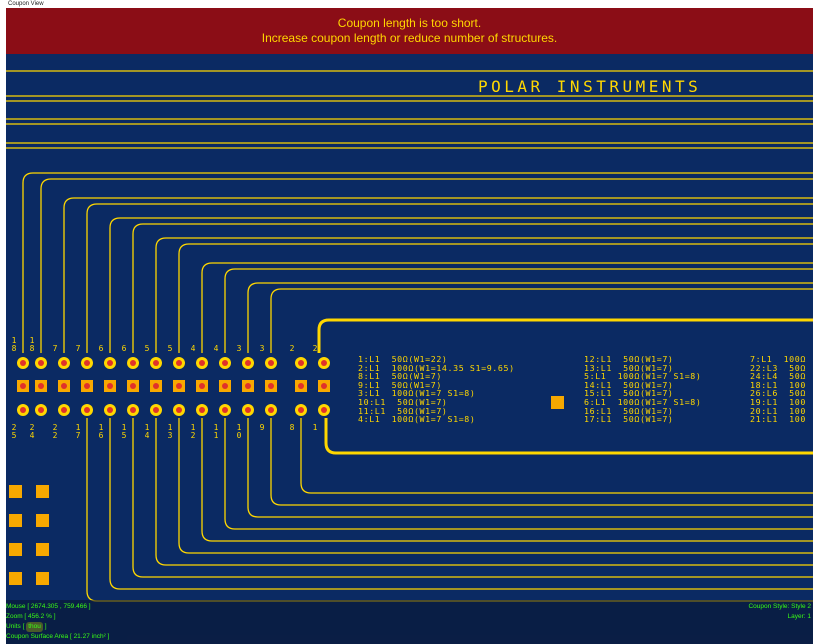 The image size is (813, 644). I want to click on units-value: thou, so click(34, 627).